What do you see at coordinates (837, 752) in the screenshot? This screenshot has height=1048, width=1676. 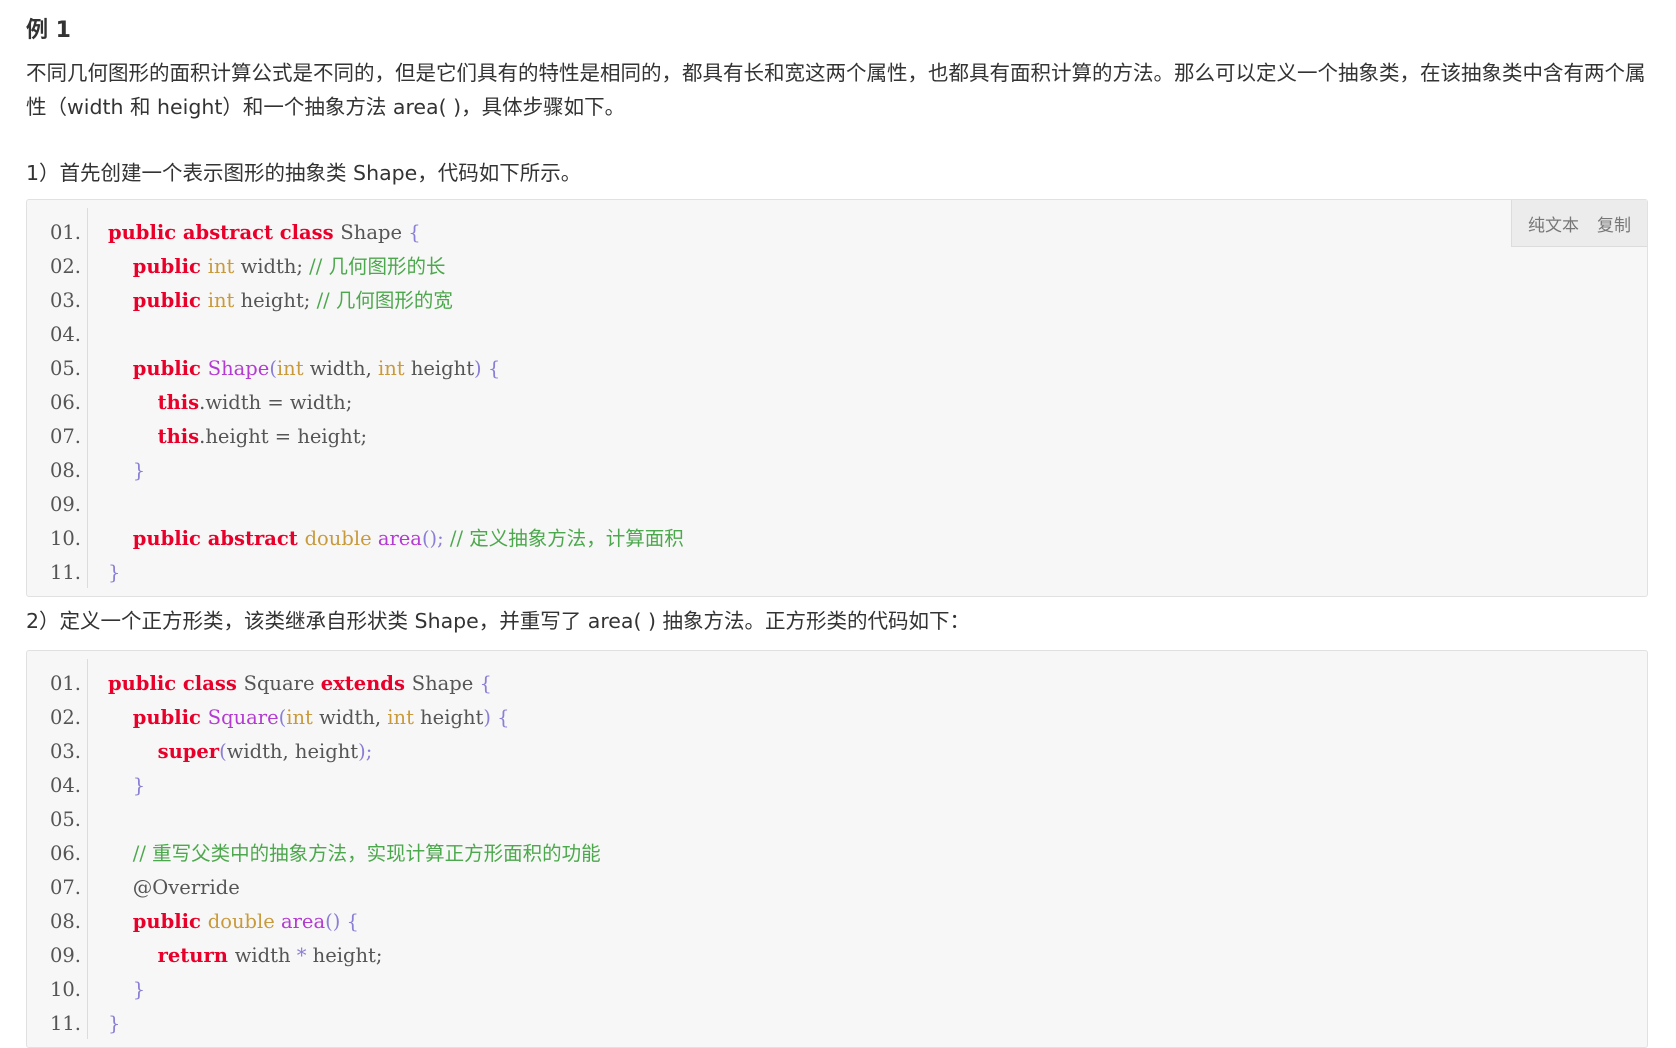 I see `code-line: 03. super(width, height);` at bounding box center [837, 752].